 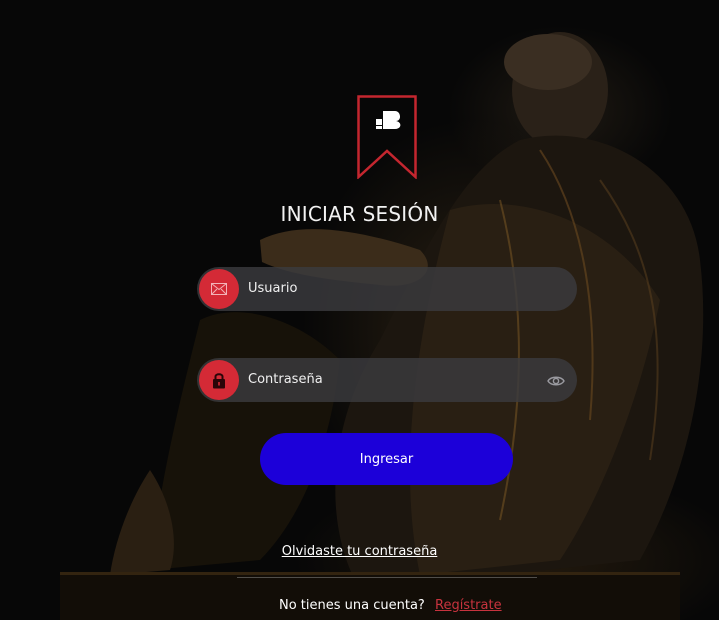 I want to click on username-field: Usuario, so click(x=387, y=289).